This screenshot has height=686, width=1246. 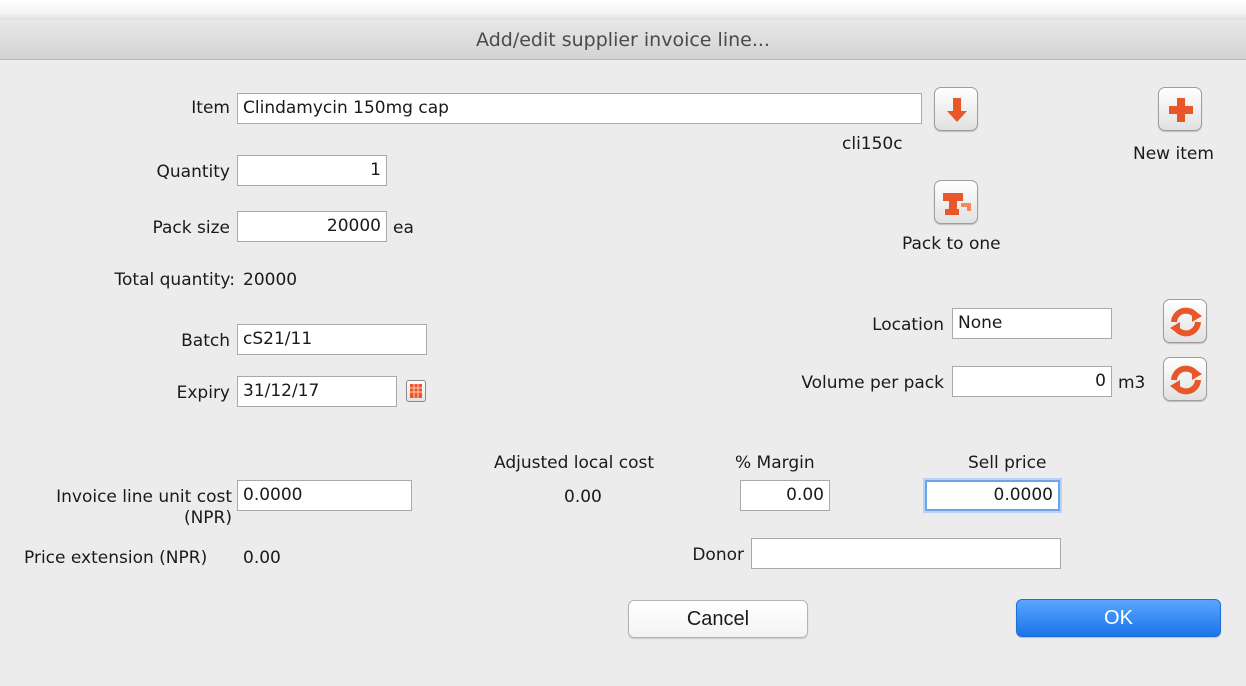 I want to click on volume-per-pack-field: 0, so click(x=1032, y=381).